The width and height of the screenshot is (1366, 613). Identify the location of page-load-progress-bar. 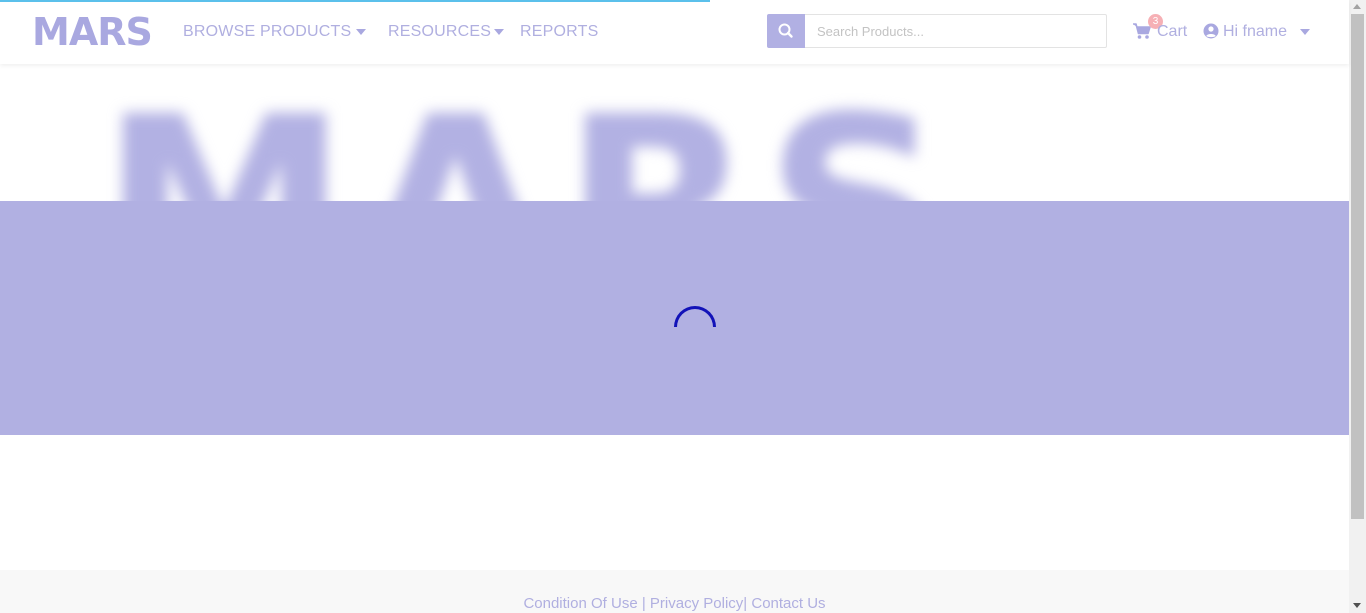
(355, 1).